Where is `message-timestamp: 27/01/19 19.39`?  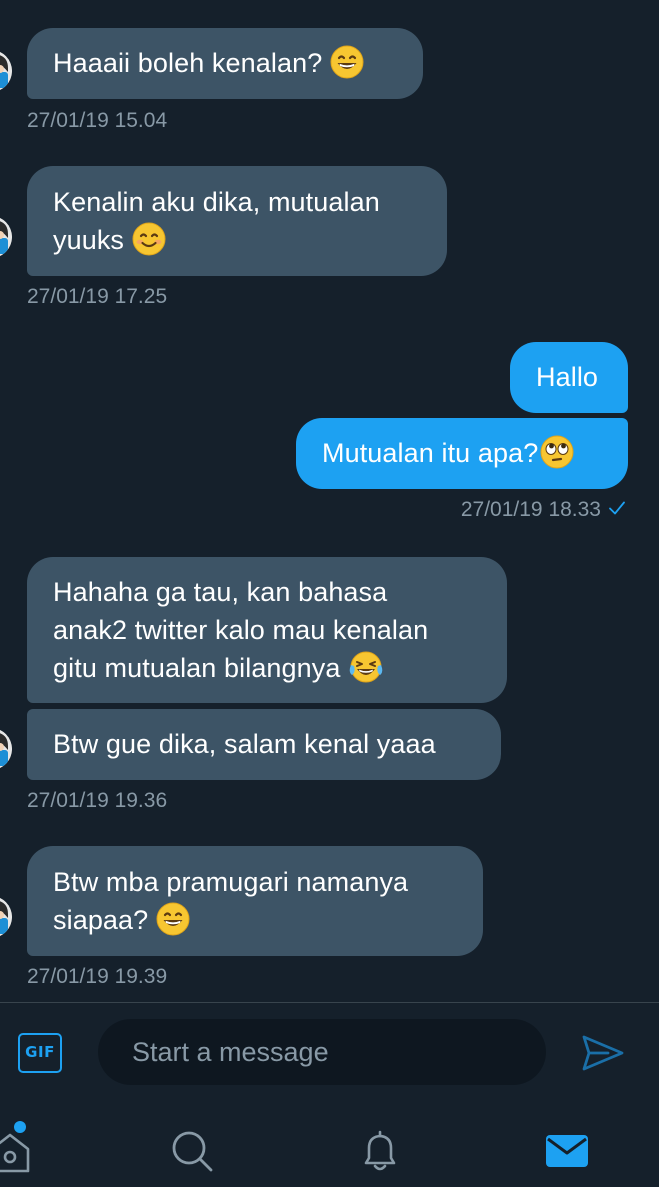
message-timestamp: 27/01/19 19.39 is located at coordinates (97, 976).